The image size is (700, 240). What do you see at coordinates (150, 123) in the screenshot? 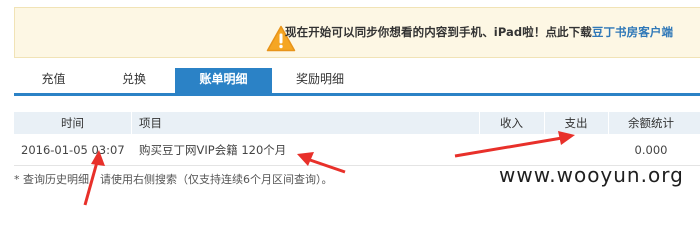
I see `header-item: 项目` at bounding box center [150, 123].